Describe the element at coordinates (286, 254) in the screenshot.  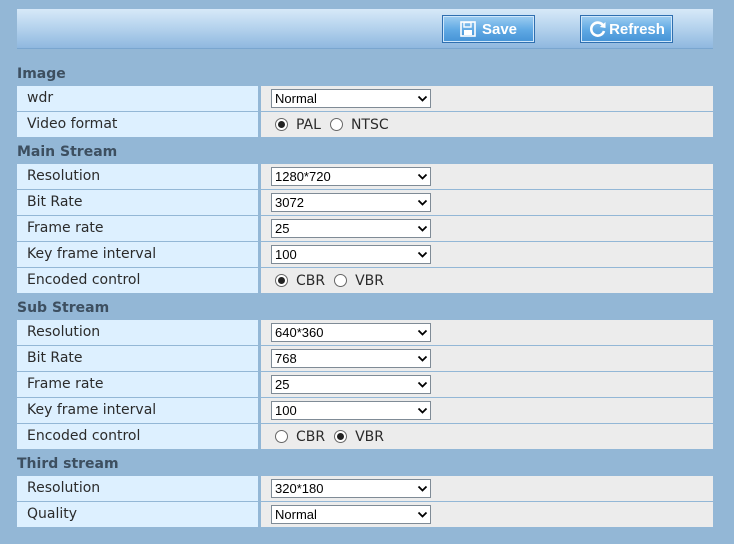
I see `main-key-frame-interval-select-value: 100` at that location.